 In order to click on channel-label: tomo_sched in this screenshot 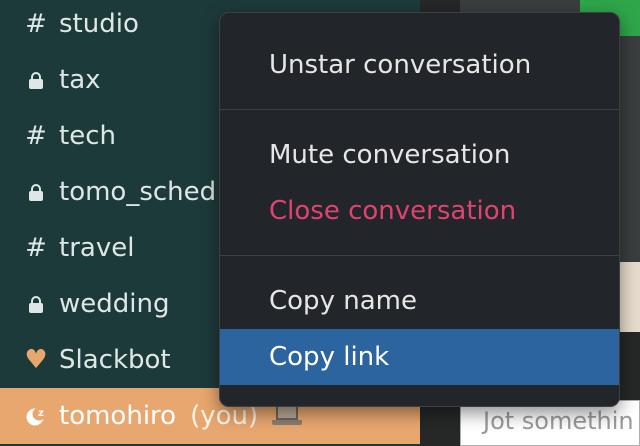, I will do `click(138, 192)`.